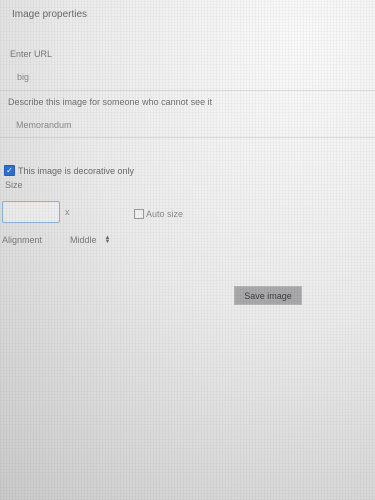 The height and width of the screenshot is (500, 375). What do you see at coordinates (165, 214) in the screenshot?
I see `auto-size-label: Auto size` at bounding box center [165, 214].